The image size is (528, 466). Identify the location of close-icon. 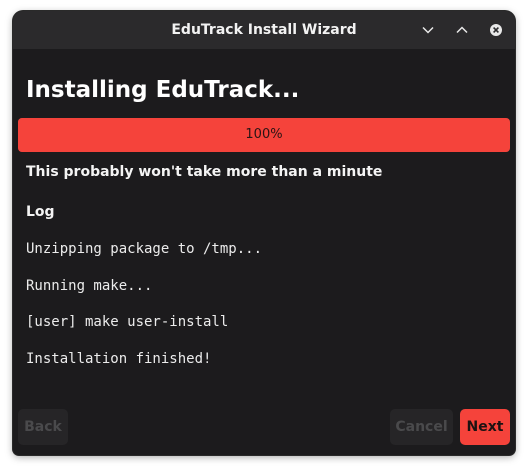
(496, 30).